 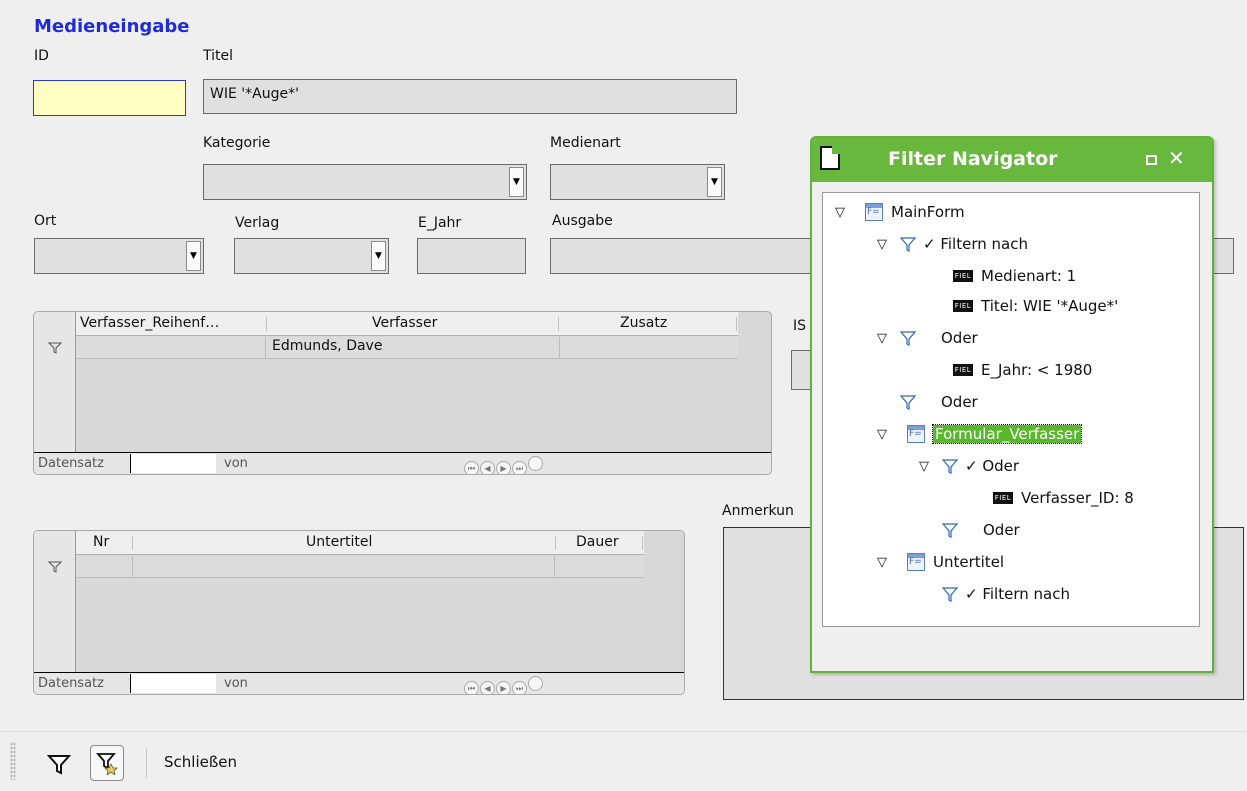 I want to click on nav-buttons: ⏮ ◀ ▶ ⏭, so click(x=504, y=685).